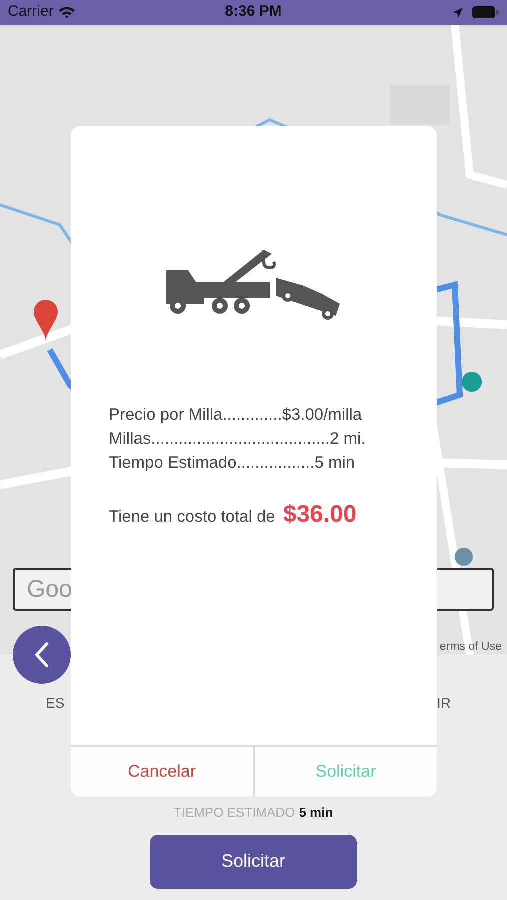  I want to click on total-amount: $36.00, so click(320, 515).